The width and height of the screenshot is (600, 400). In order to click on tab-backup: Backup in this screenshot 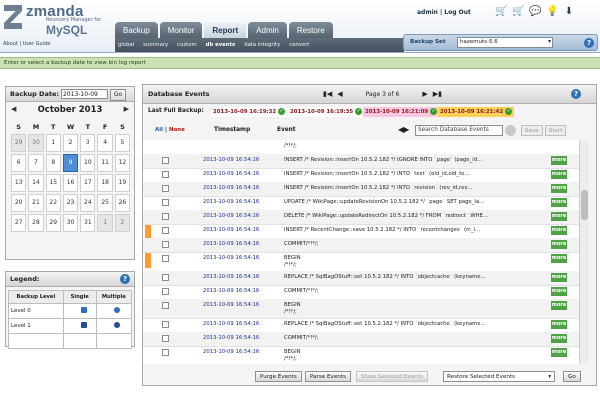, I will do `click(136, 30)`.